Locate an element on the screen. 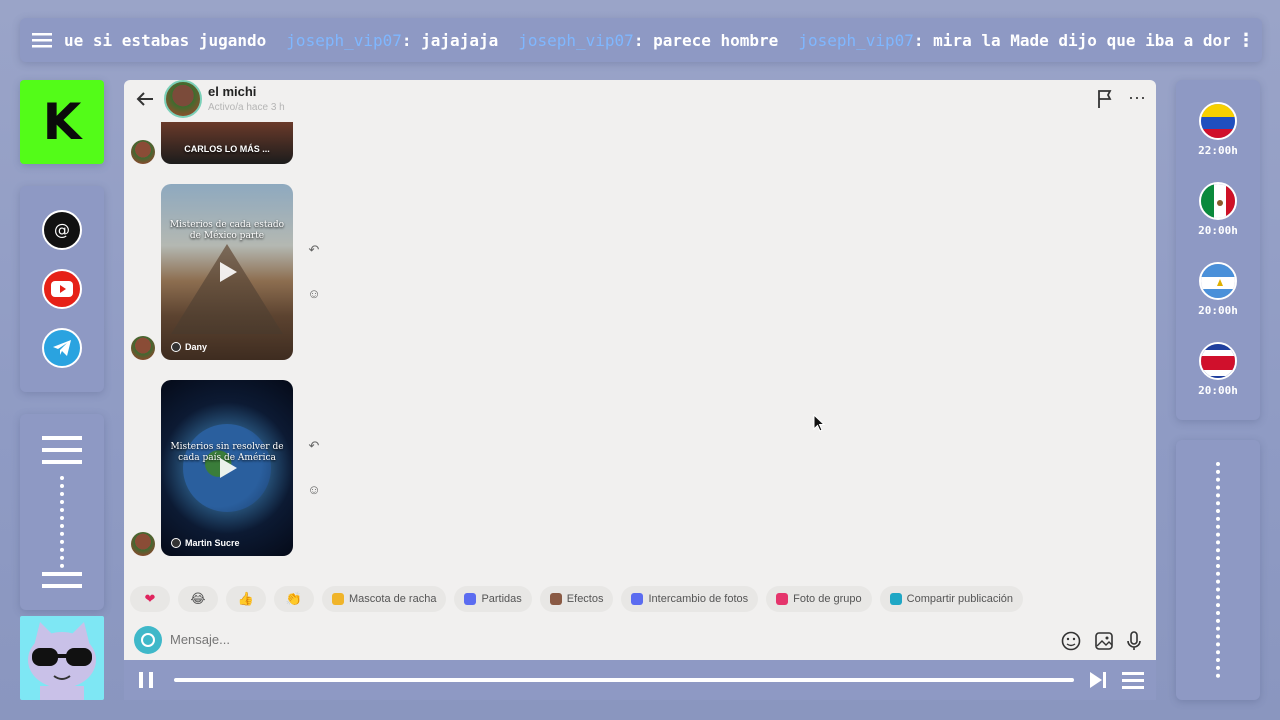 Image resolution: width=1280 pixels, height=720 pixels. country-schedule: 22:00h 20:00h 20:00h 20:00h is located at coordinates (1218, 250).